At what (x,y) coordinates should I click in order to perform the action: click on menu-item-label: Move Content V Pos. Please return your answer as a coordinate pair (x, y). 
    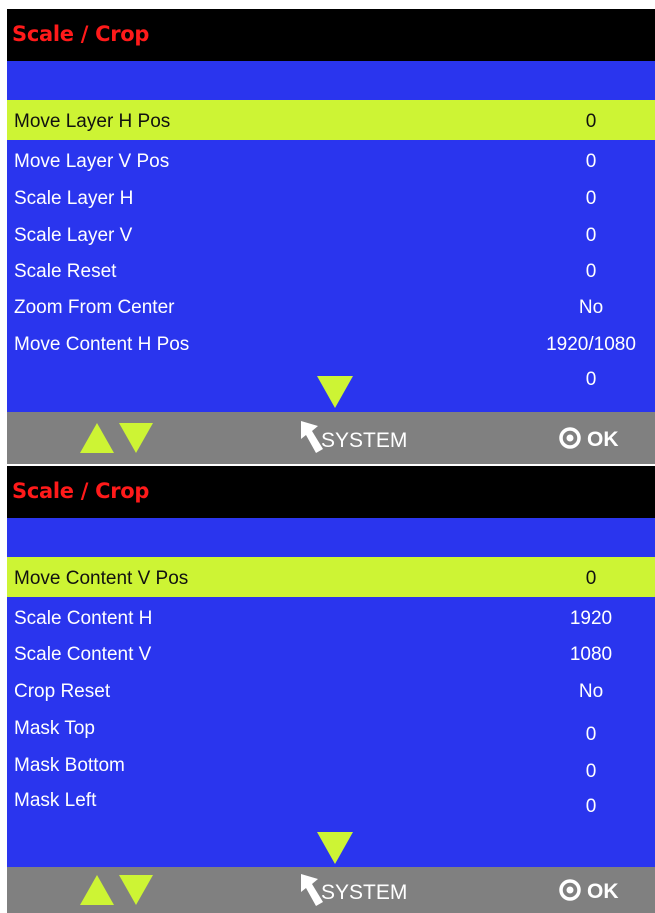
    Looking at the image, I should click on (101, 578).